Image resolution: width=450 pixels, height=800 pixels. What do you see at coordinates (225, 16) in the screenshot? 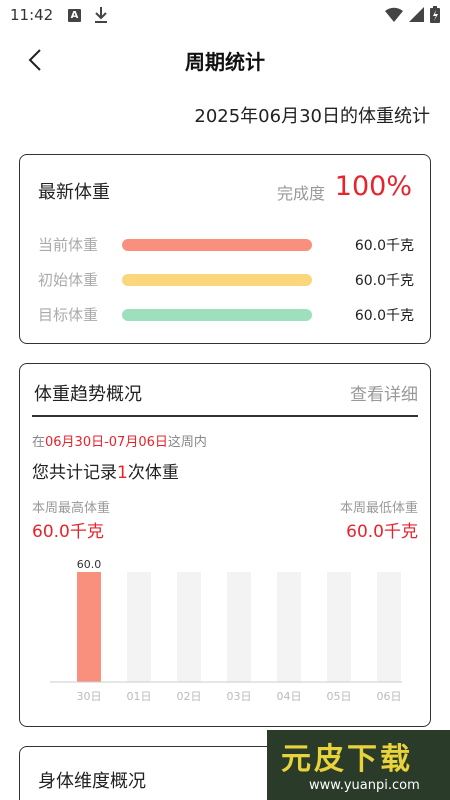
I see `status-bar: 11:42 A` at bounding box center [225, 16].